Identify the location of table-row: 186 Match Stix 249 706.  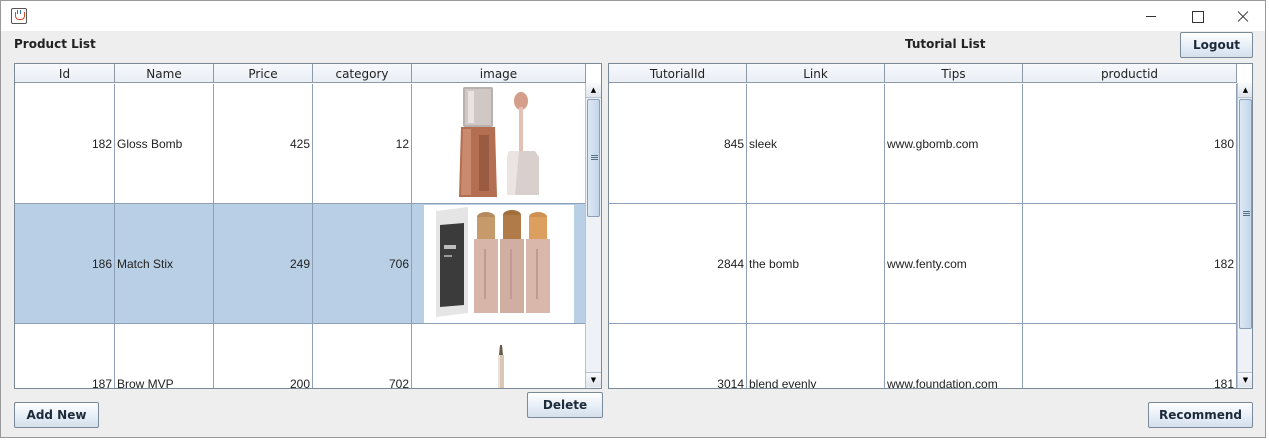
(300, 264).